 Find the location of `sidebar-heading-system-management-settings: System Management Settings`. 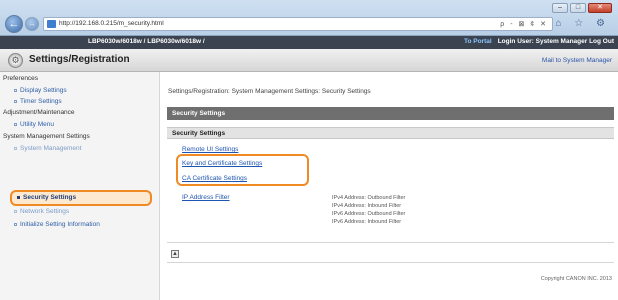

sidebar-heading-system-management-settings: System Management Settings is located at coordinates (46, 136).